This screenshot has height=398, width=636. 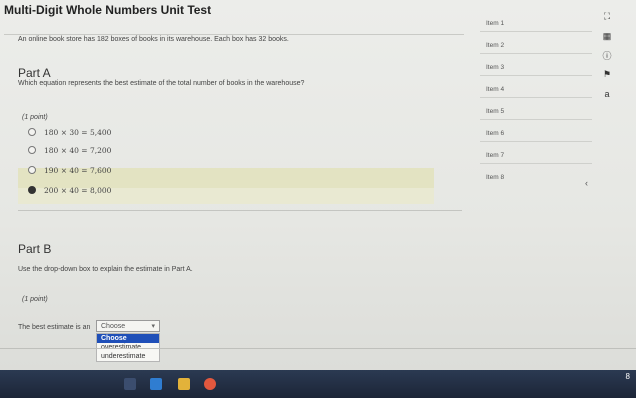 What do you see at coordinates (108, 10) in the screenshot?
I see `page-title: Multi-Digit Whole Numbers Unit Test` at bounding box center [108, 10].